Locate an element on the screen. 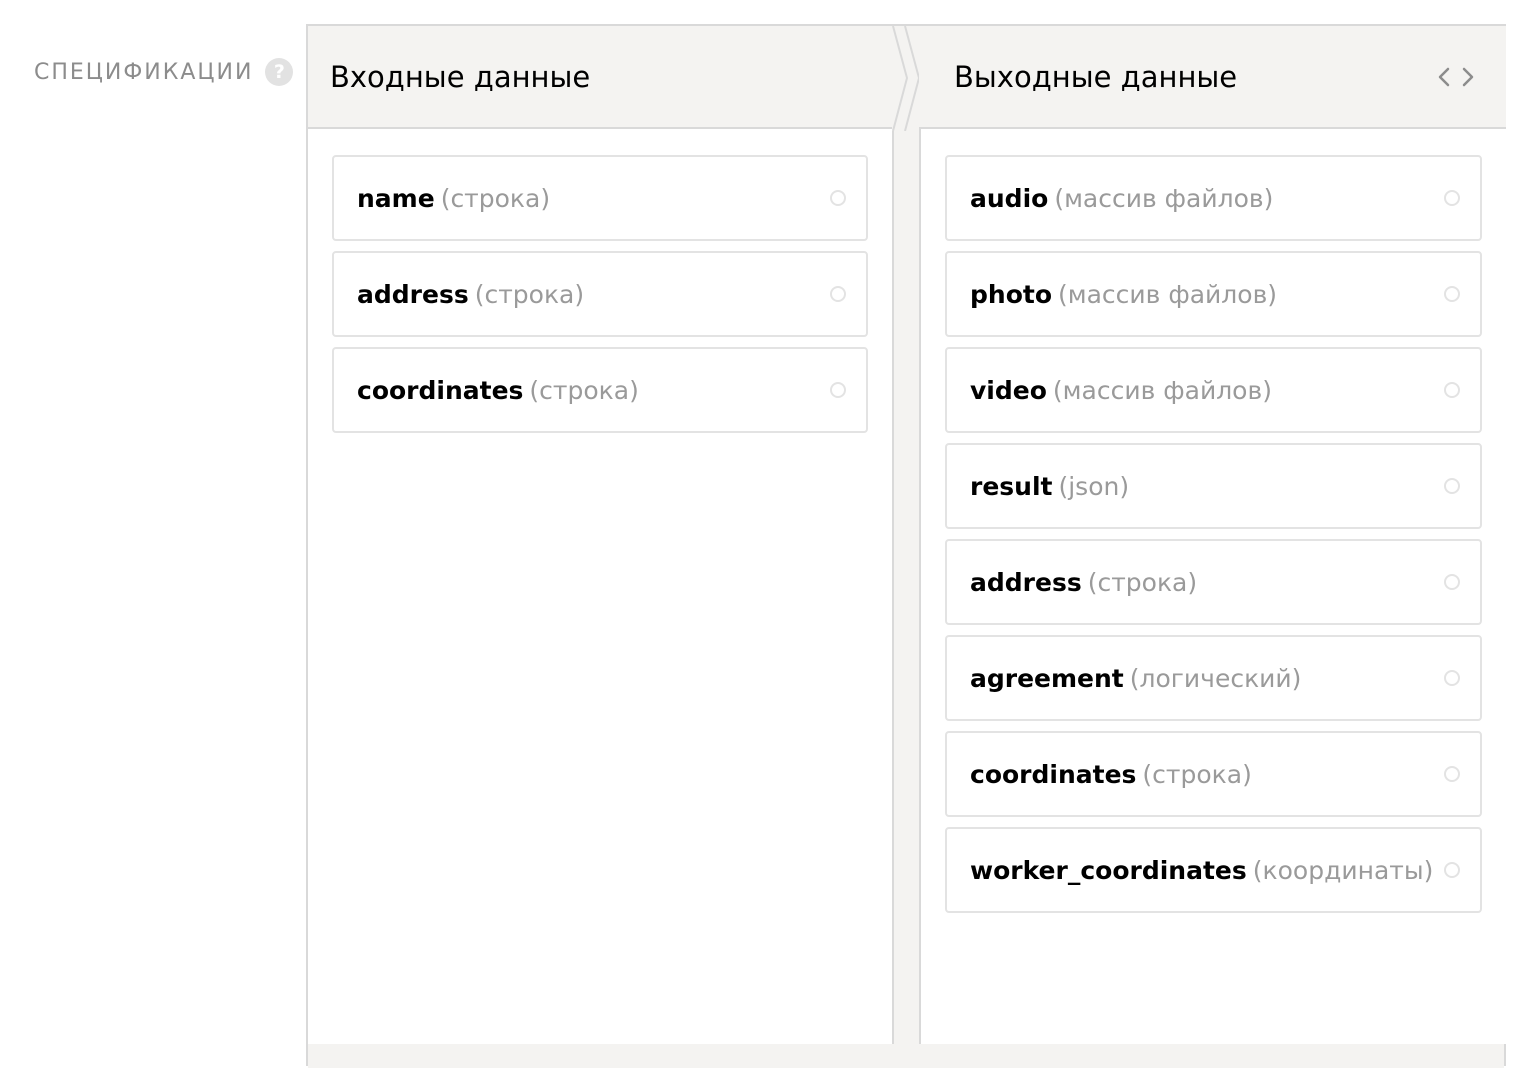 The image size is (1534, 1068). field-name: worker_coordinates is located at coordinates (1108, 870).